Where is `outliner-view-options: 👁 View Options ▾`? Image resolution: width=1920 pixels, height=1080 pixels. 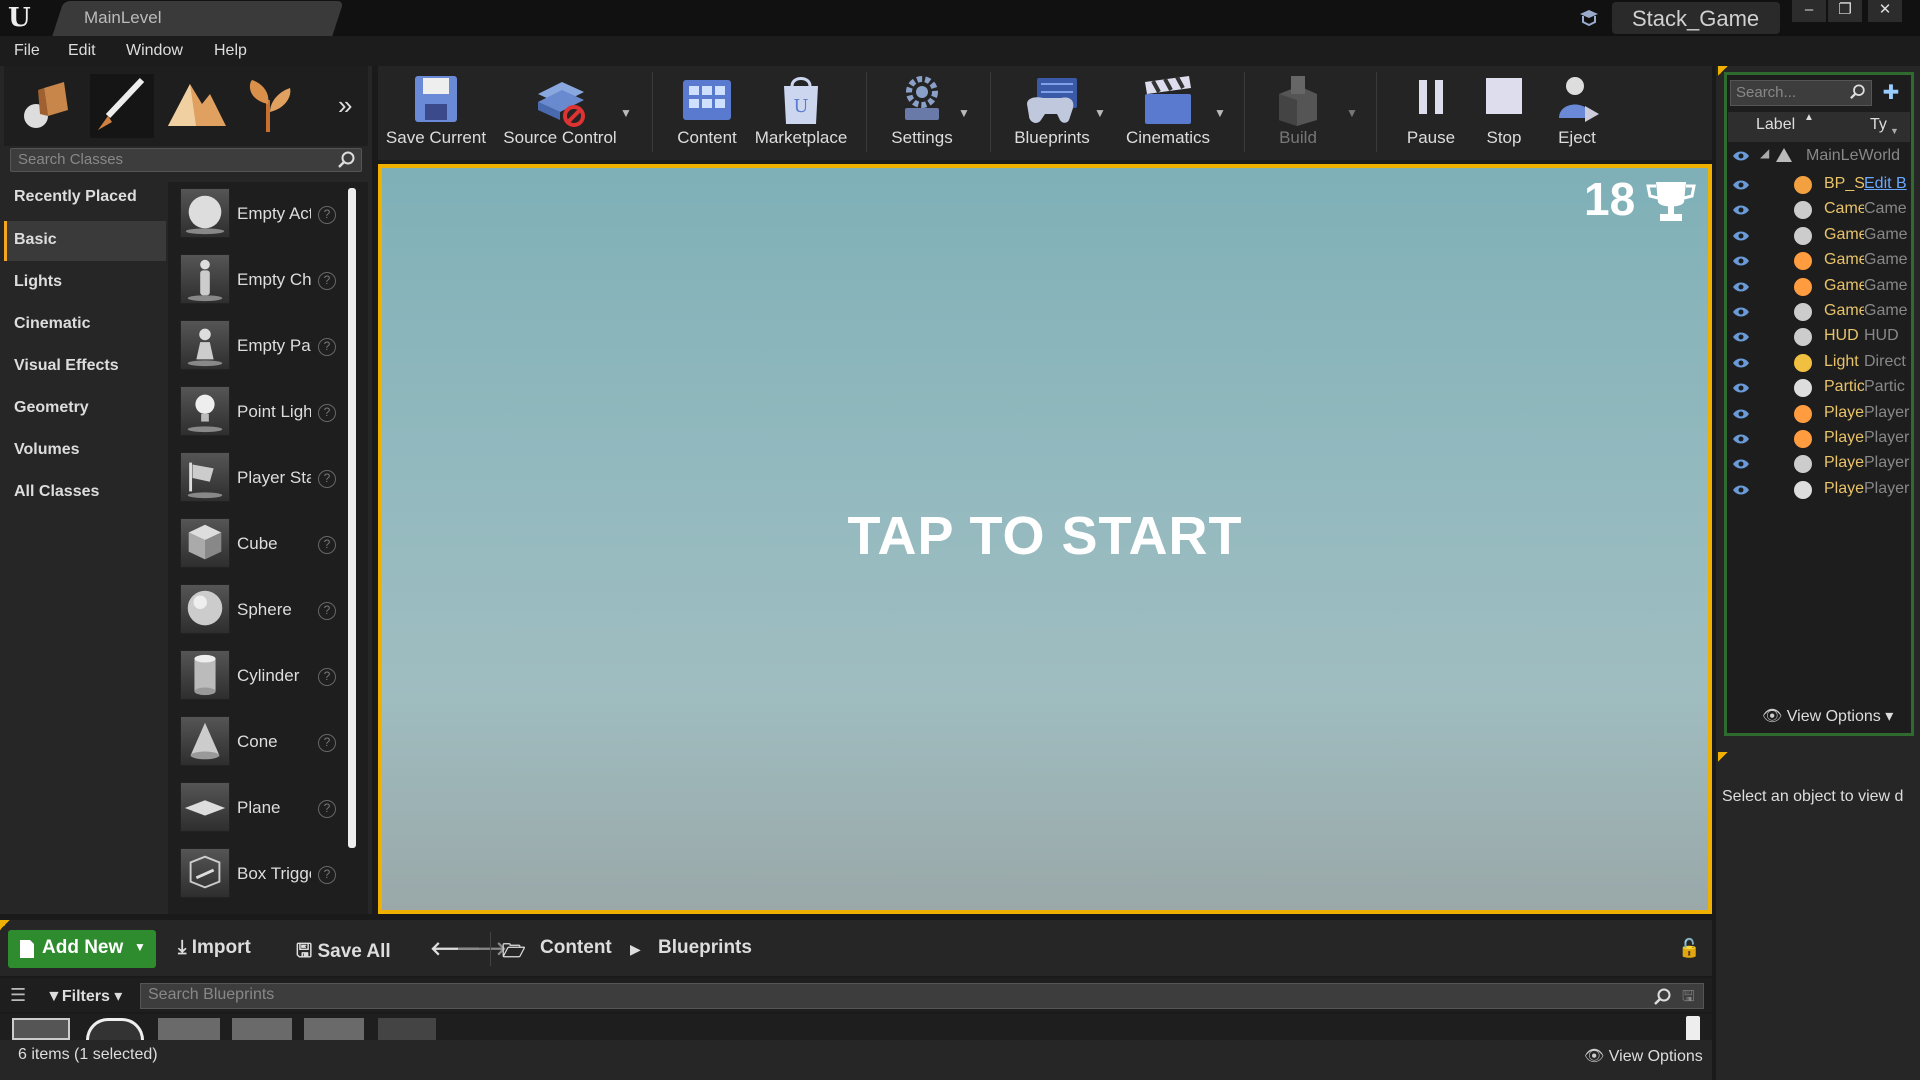
outliner-view-options: 👁 View Options ▾ is located at coordinates (1827, 716).